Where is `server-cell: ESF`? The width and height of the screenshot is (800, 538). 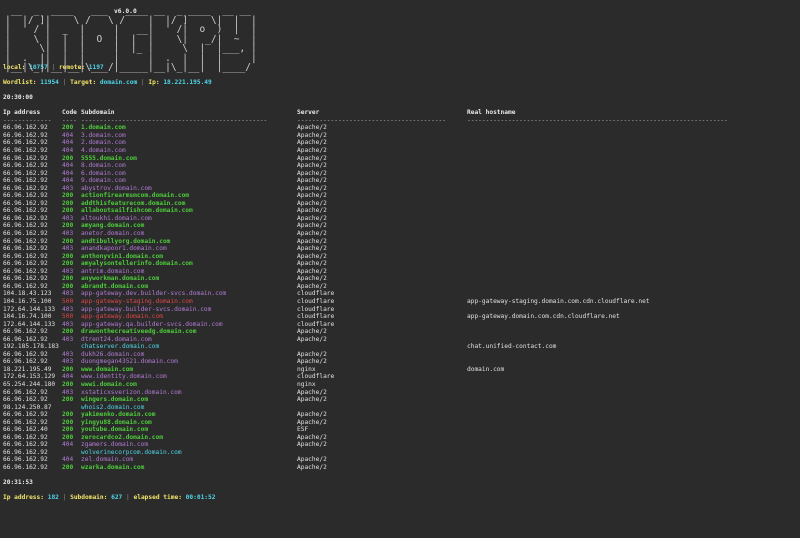 server-cell: ESF is located at coordinates (303, 430).